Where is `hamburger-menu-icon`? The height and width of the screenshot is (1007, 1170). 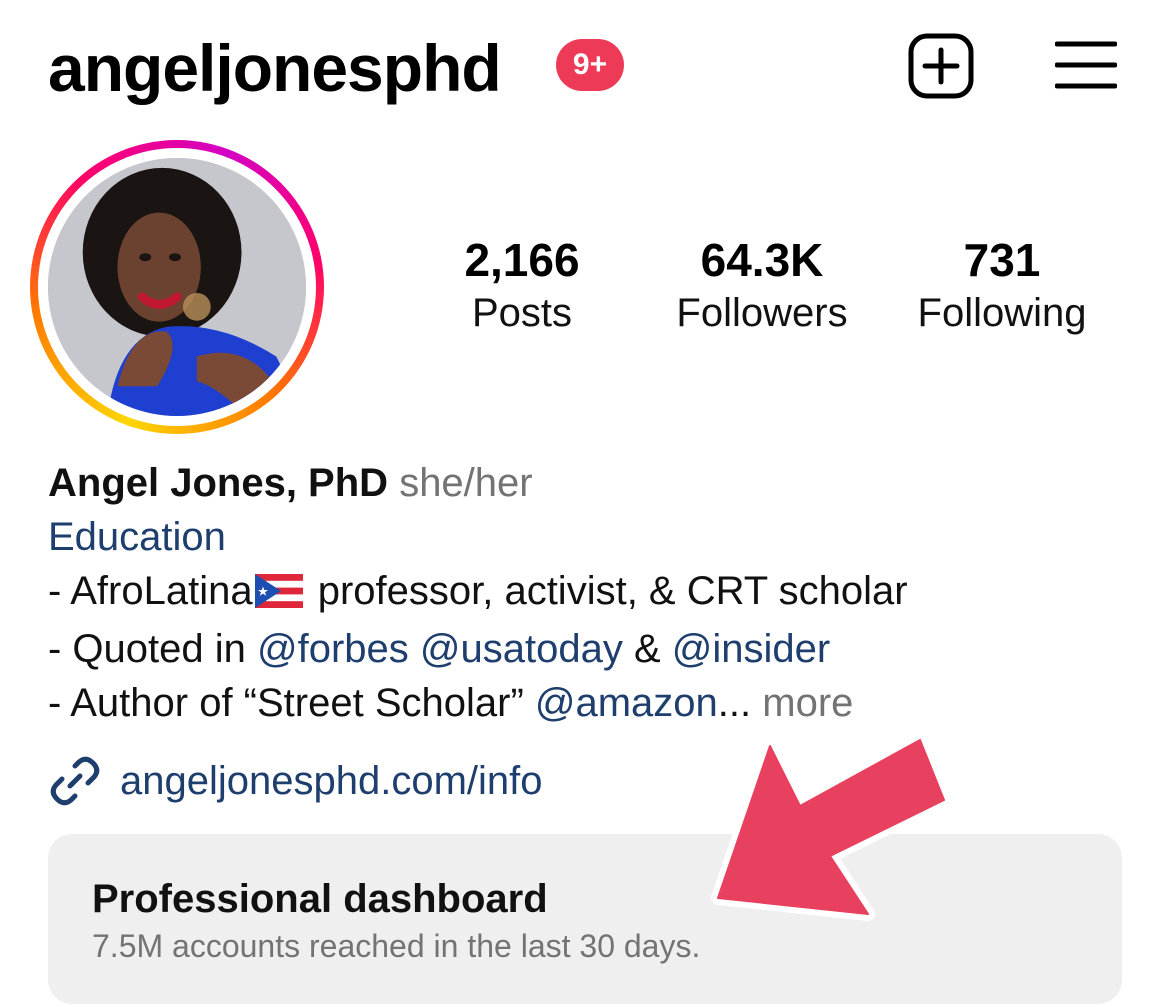
hamburger-menu-icon is located at coordinates (1086, 65).